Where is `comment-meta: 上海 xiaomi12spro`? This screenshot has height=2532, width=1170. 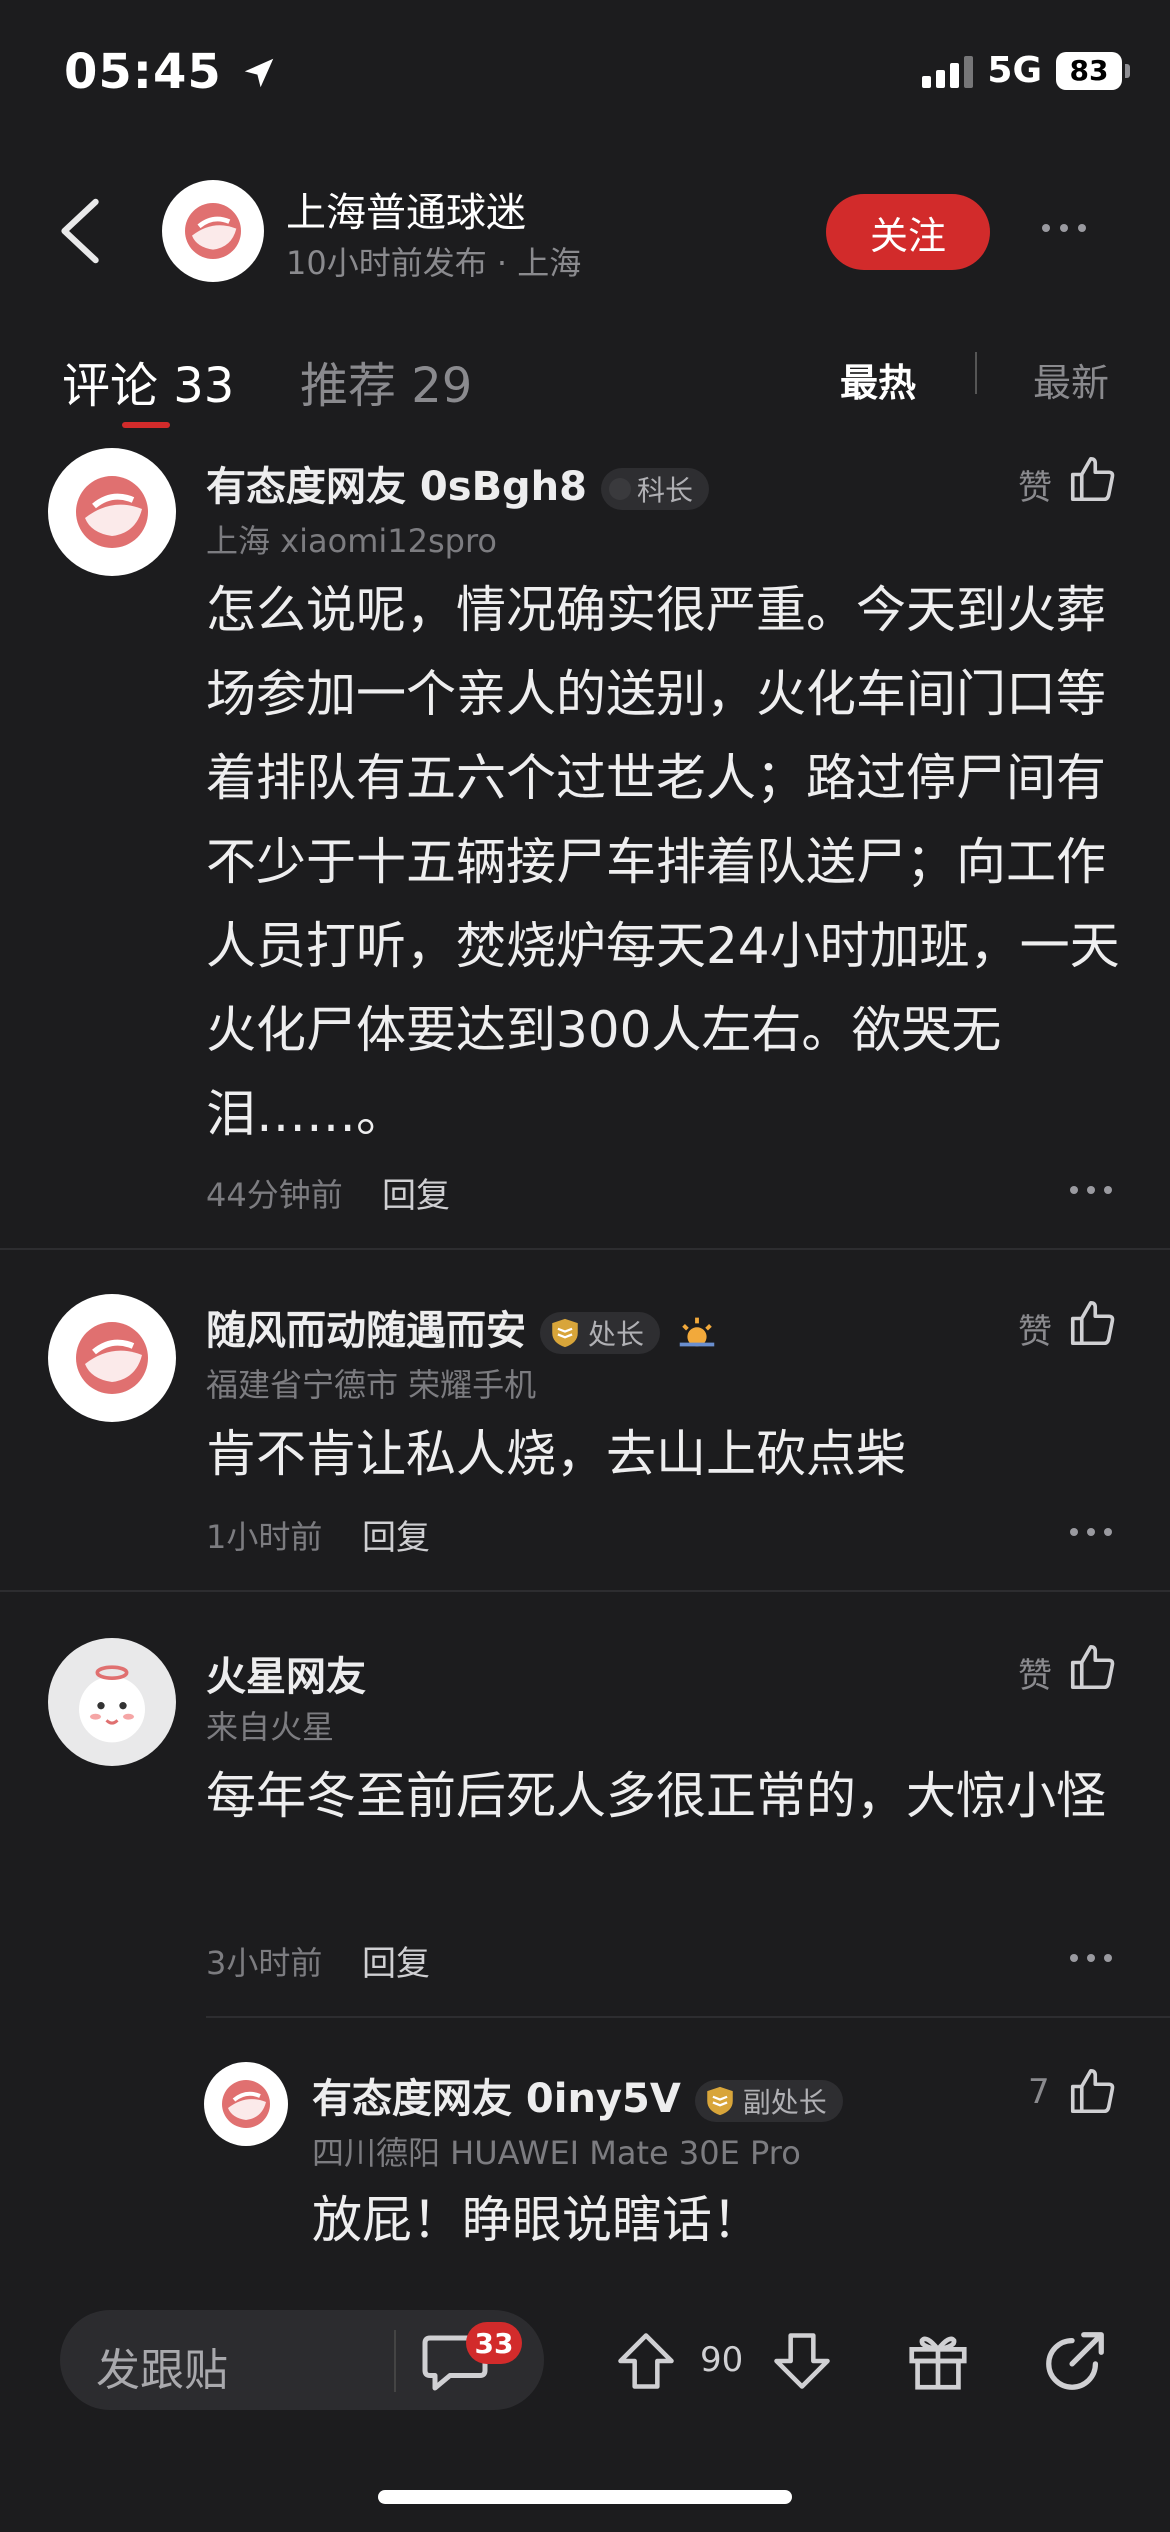
comment-meta: 上海 xiaomi12spro is located at coordinates (351, 541).